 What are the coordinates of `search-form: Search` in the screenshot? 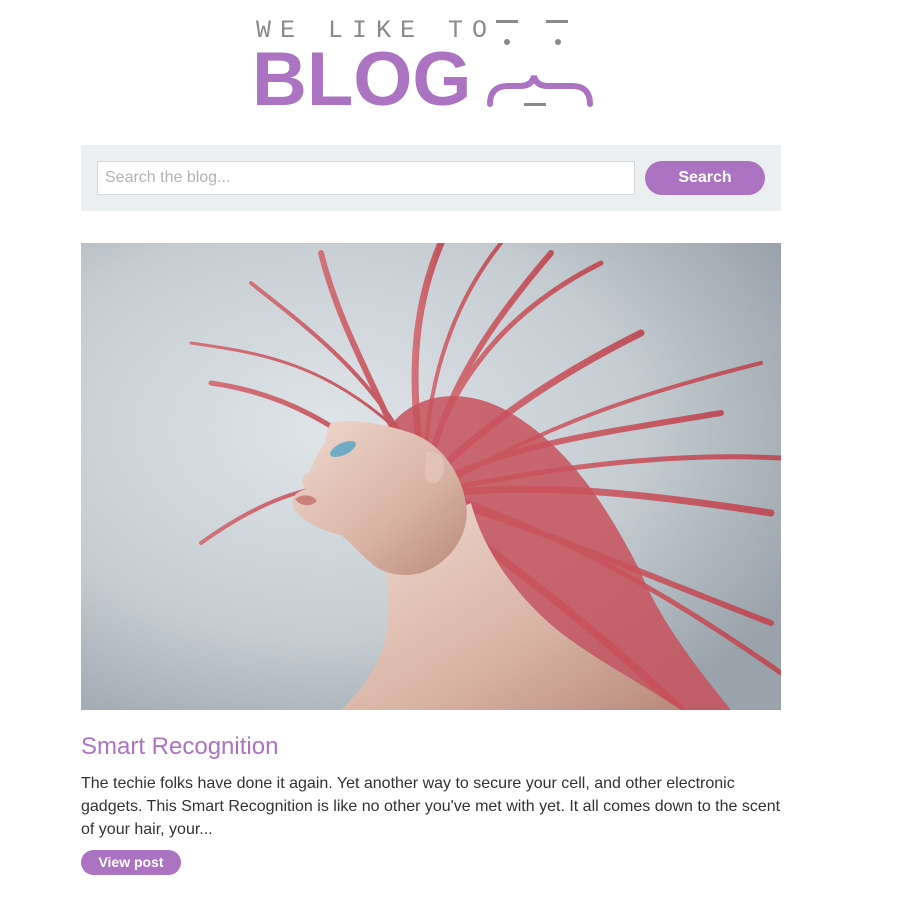 It's located at (431, 178).